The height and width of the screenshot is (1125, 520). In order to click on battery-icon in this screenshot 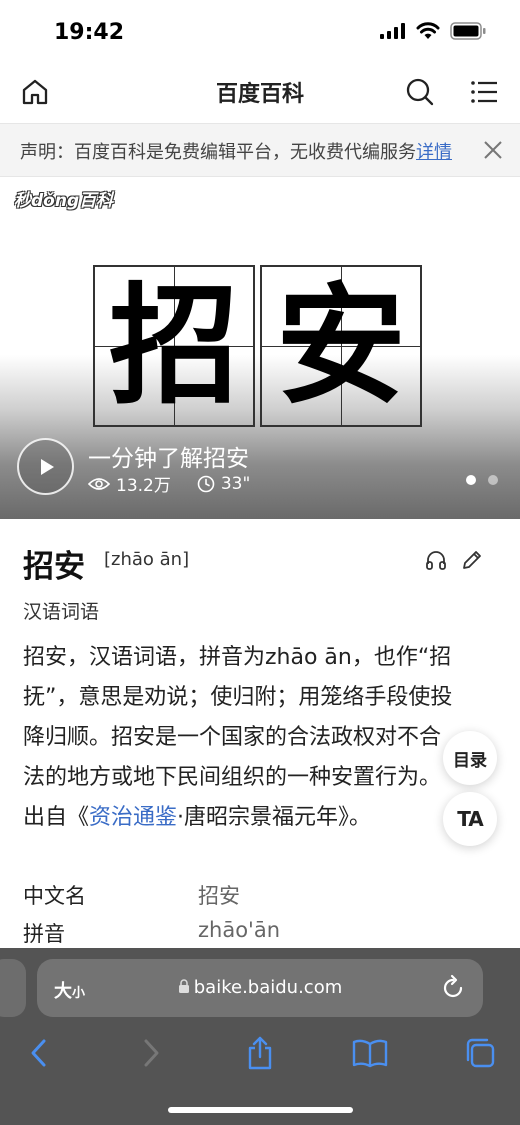, I will do `click(468, 31)`.